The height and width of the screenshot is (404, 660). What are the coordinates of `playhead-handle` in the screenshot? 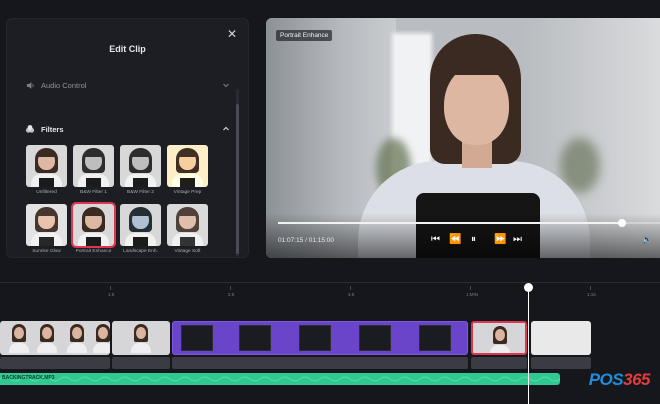 It's located at (528, 287).